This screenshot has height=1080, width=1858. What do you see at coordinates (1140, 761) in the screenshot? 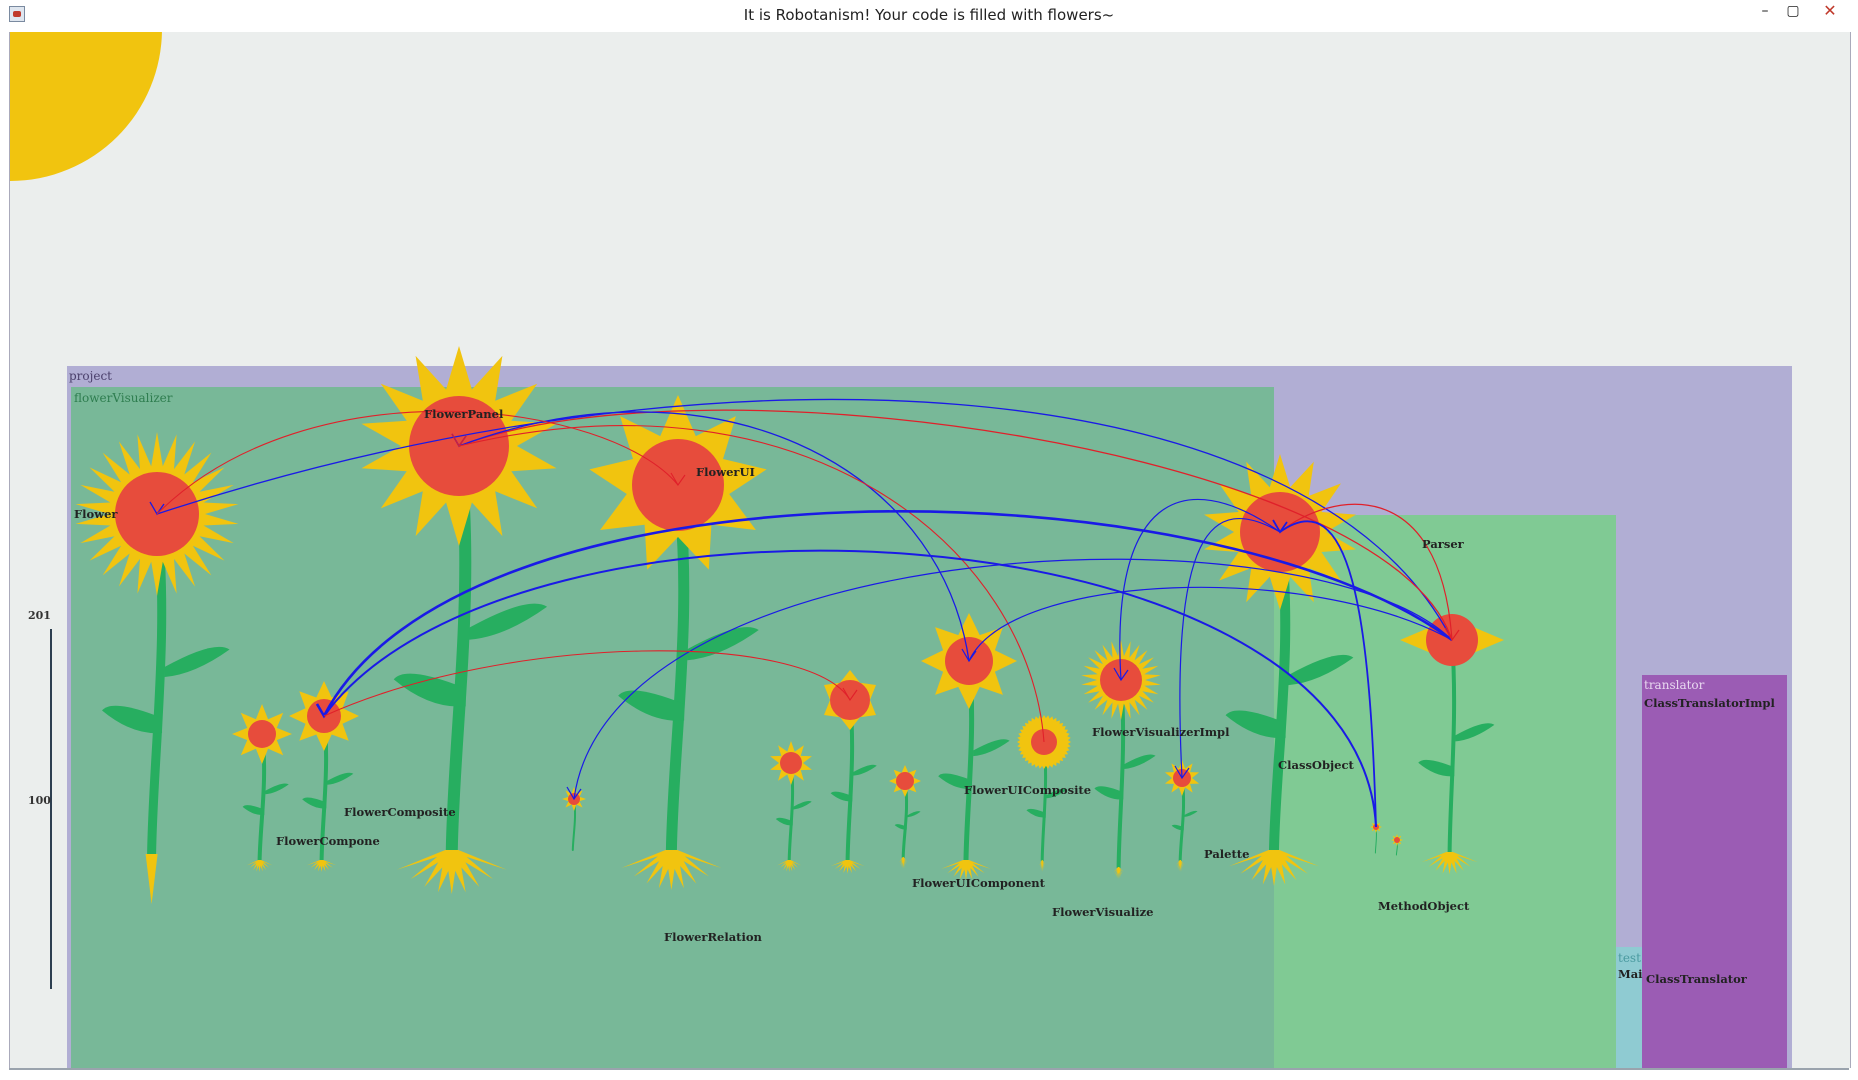
I see `leaf-classobject-right` at bounding box center [1140, 761].